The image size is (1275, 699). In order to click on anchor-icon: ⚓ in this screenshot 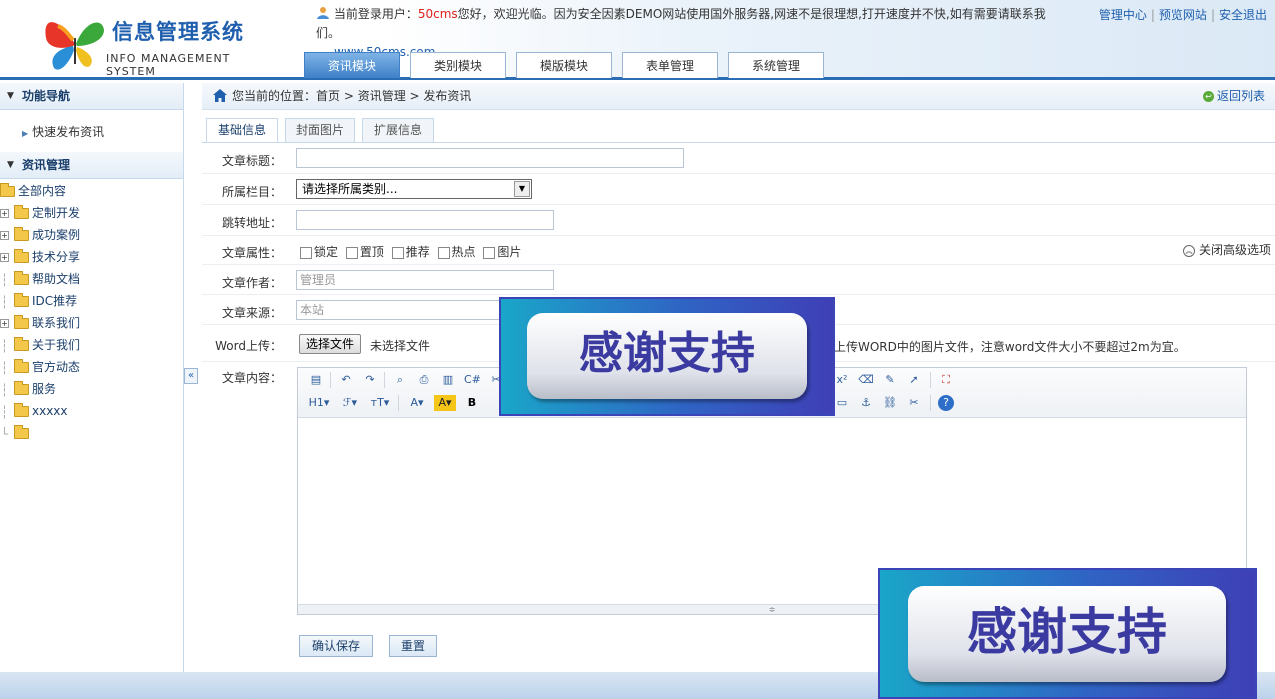, I will do `click(866, 403)`.